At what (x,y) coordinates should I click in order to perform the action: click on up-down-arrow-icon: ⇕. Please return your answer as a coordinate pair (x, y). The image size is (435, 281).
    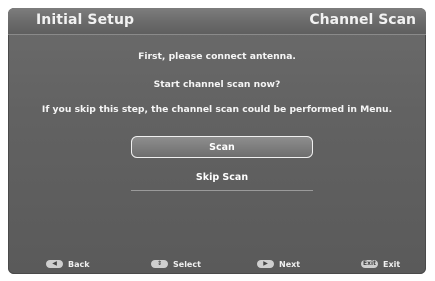
    Looking at the image, I should click on (159, 264).